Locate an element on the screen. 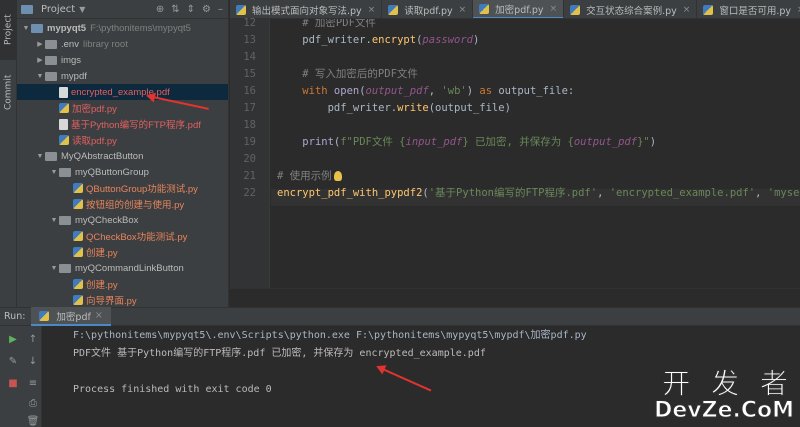 This screenshot has height=427, width=800. watermark-en: DevZe.CoM is located at coordinates (724, 410).